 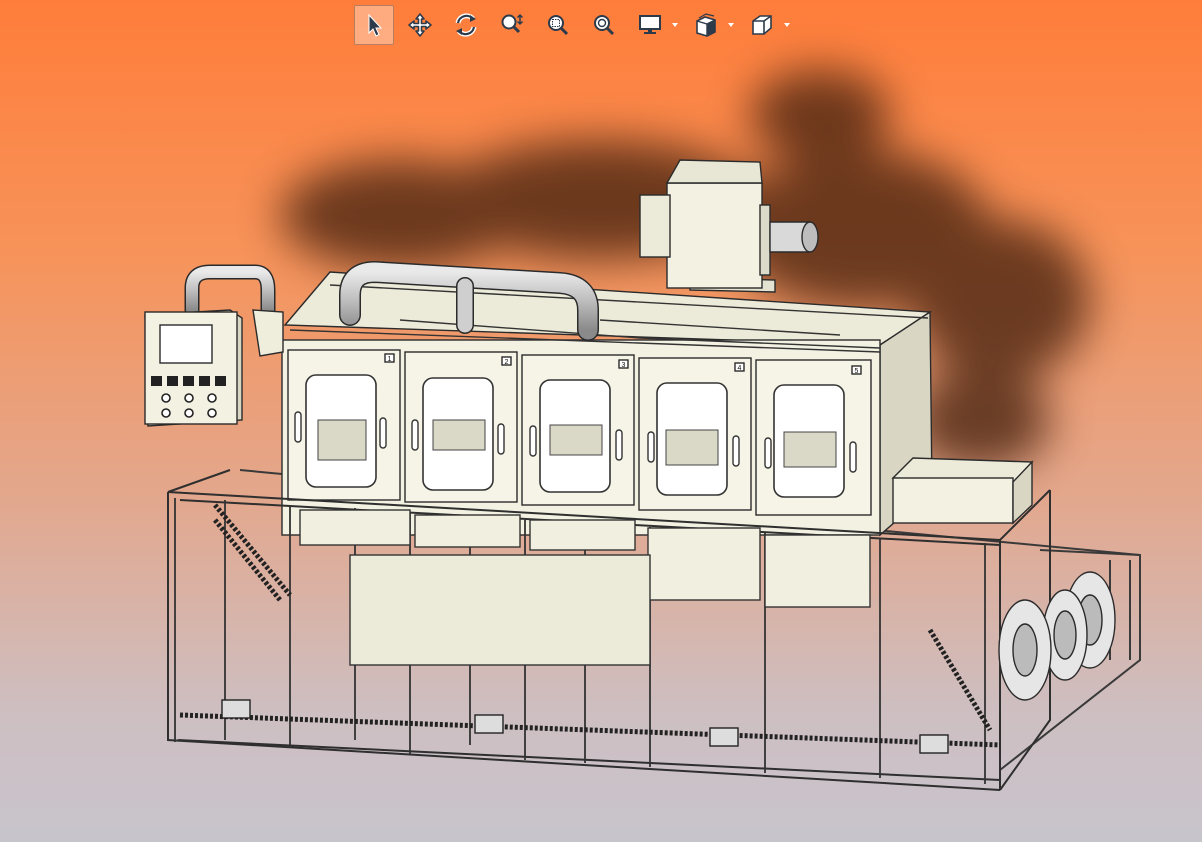 What do you see at coordinates (193, 368) in the screenshot?
I see `control-panel` at bounding box center [193, 368].